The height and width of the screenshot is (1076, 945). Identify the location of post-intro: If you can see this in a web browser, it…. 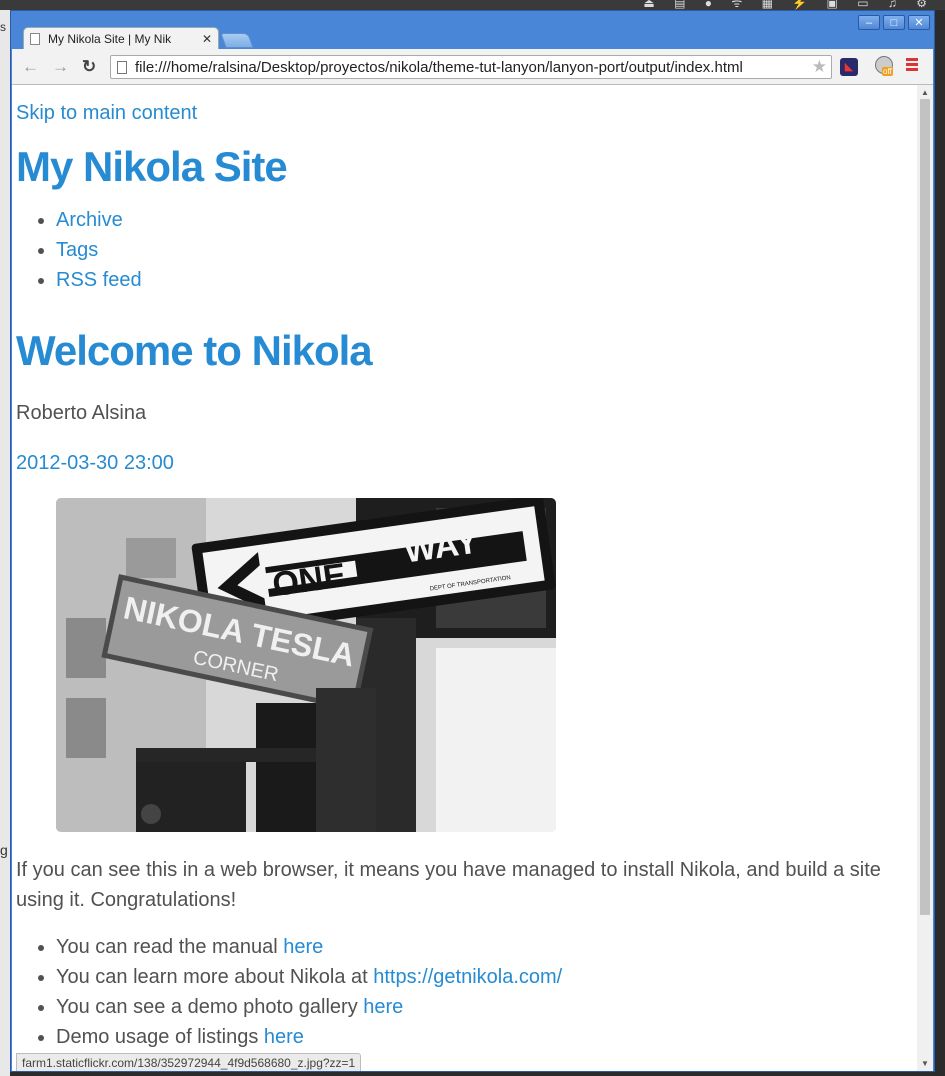
(448, 885).